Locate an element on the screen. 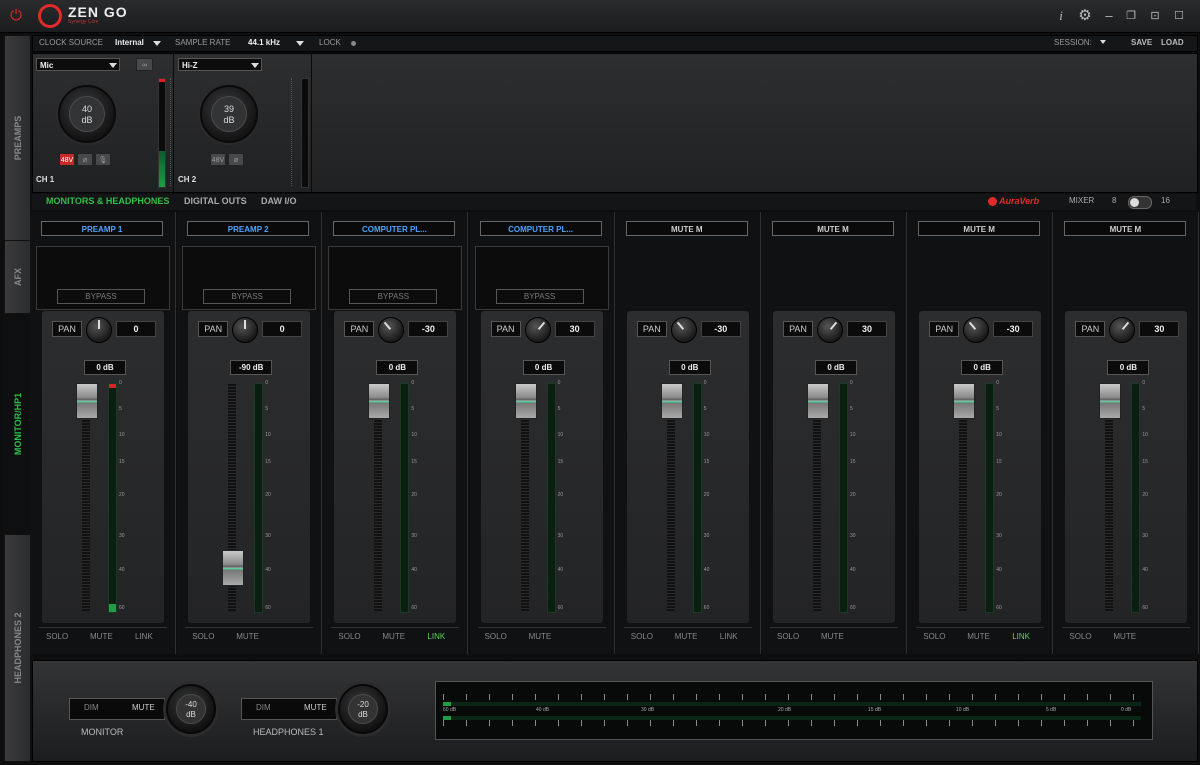  hp1-mute-button: MUTE is located at coordinates (315, 707).